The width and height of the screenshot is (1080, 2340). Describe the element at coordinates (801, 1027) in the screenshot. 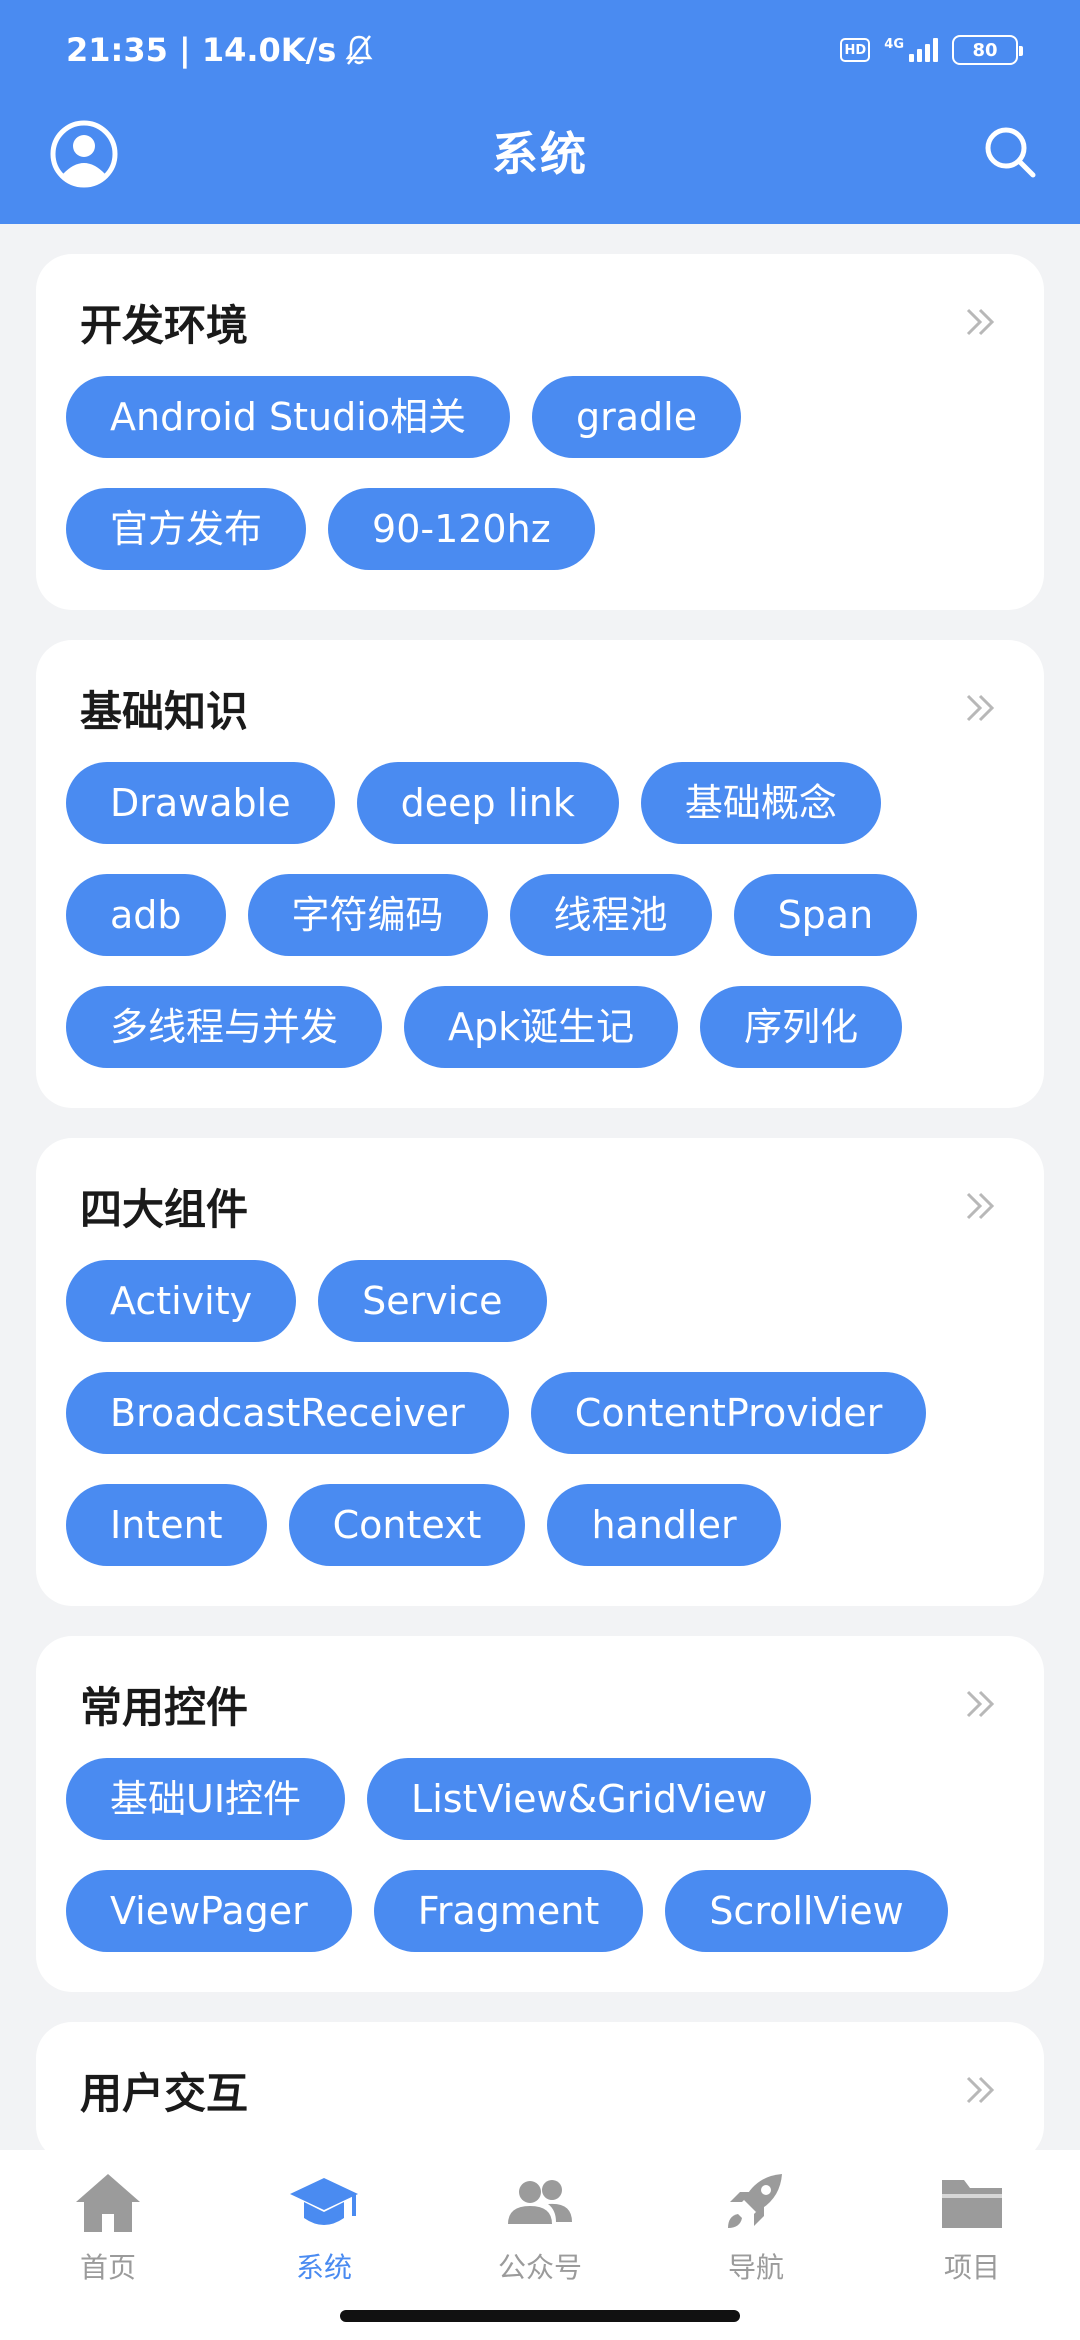

I see `tag-chip: 序列化` at that location.